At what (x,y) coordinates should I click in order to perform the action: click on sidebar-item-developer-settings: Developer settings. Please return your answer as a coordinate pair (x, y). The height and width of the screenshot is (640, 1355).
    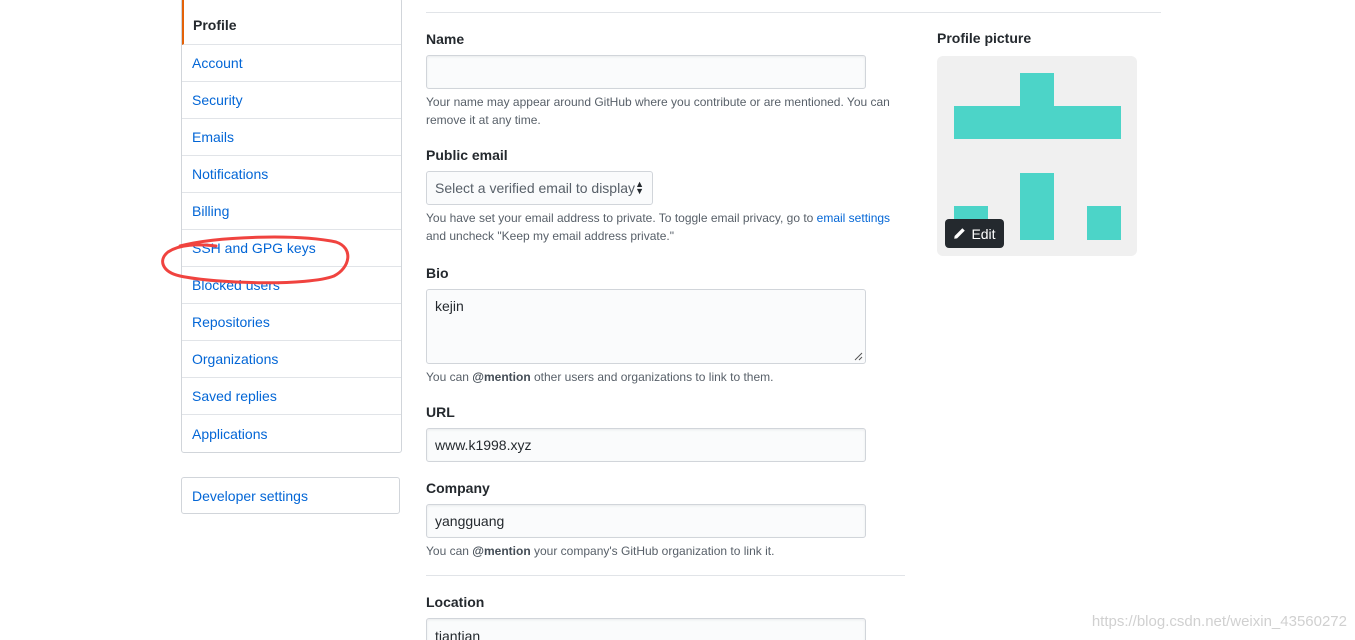
    Looking at the image, I should click on (290, 495).